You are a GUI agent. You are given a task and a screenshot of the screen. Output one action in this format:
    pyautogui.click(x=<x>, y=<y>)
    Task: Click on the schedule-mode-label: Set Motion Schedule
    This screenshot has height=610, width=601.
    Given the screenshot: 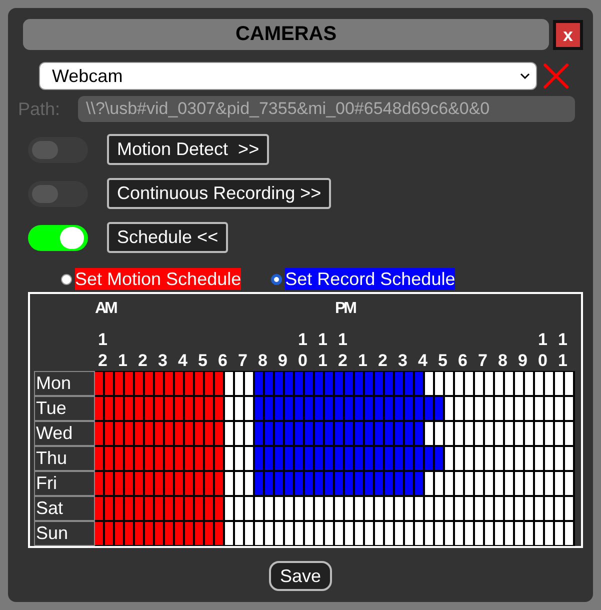 What is the action you would take?
    pyautogui.click(x=158, y=279)
    